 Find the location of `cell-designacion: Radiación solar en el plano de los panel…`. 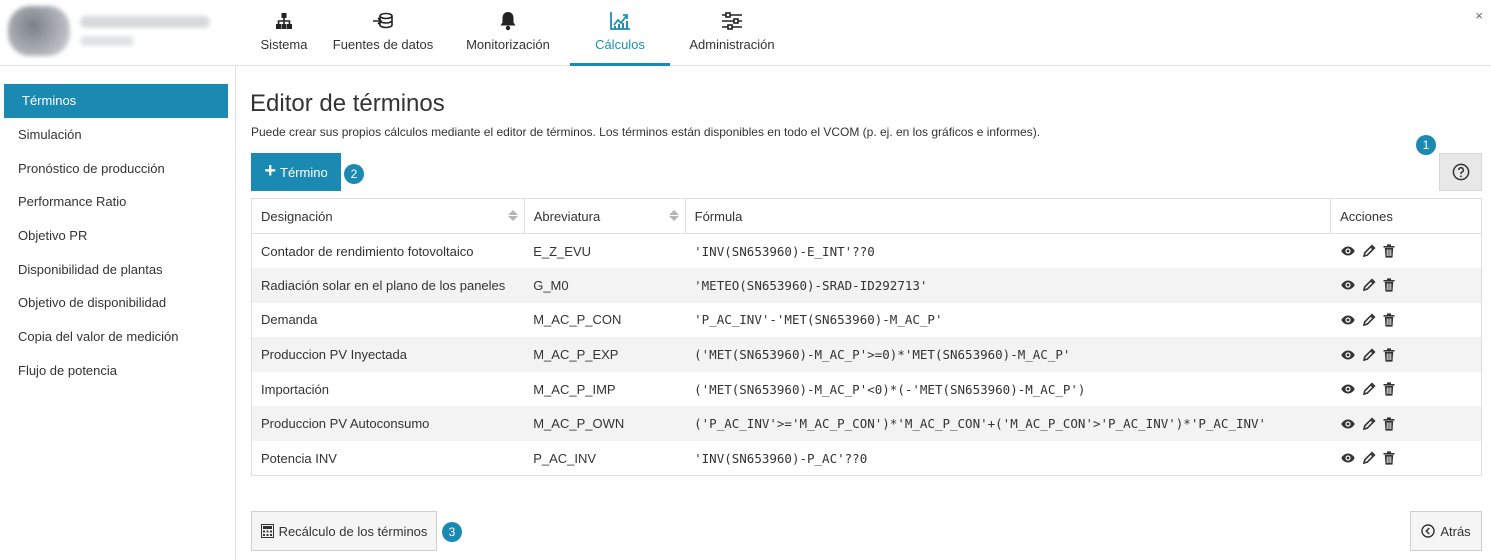

cell-designacion: Radiación solar en el plano de los panel… is located at coordinates (388, 285).